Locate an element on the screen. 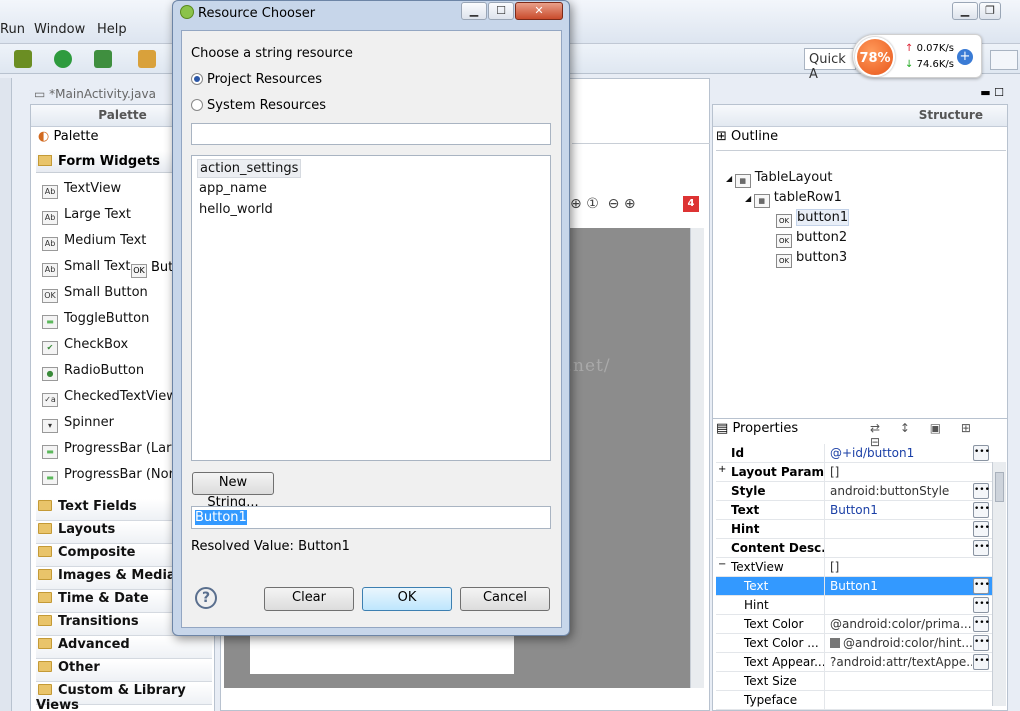 The width and height of the screenshot is (1020, 711). palette-item-label: CheckedTextView is located at coordinates (120, 396).